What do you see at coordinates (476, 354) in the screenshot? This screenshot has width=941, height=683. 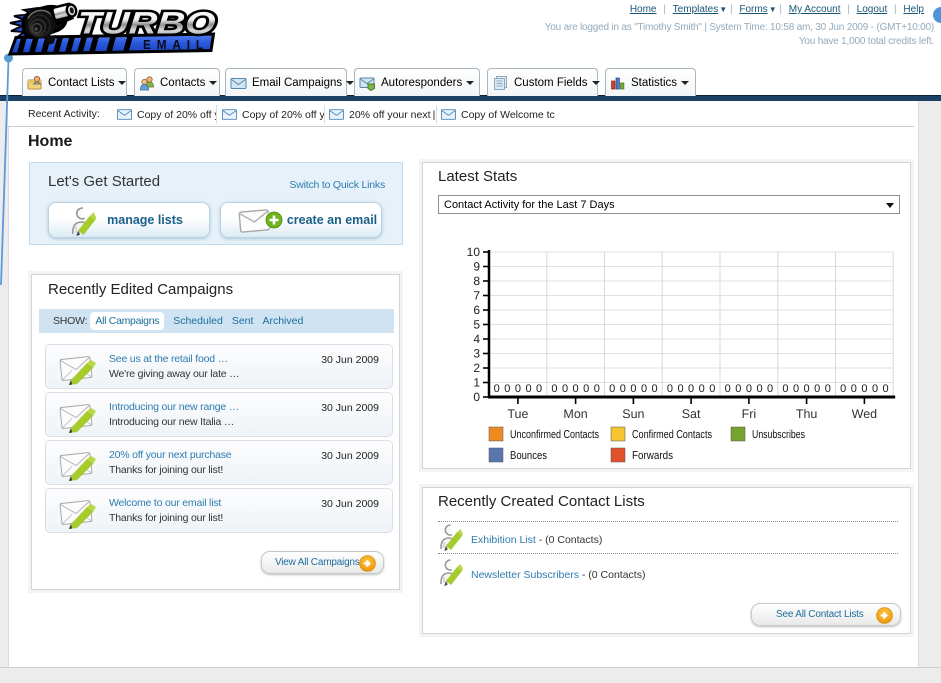 I see `svg-text: 3` at bounding box center [476, 354].